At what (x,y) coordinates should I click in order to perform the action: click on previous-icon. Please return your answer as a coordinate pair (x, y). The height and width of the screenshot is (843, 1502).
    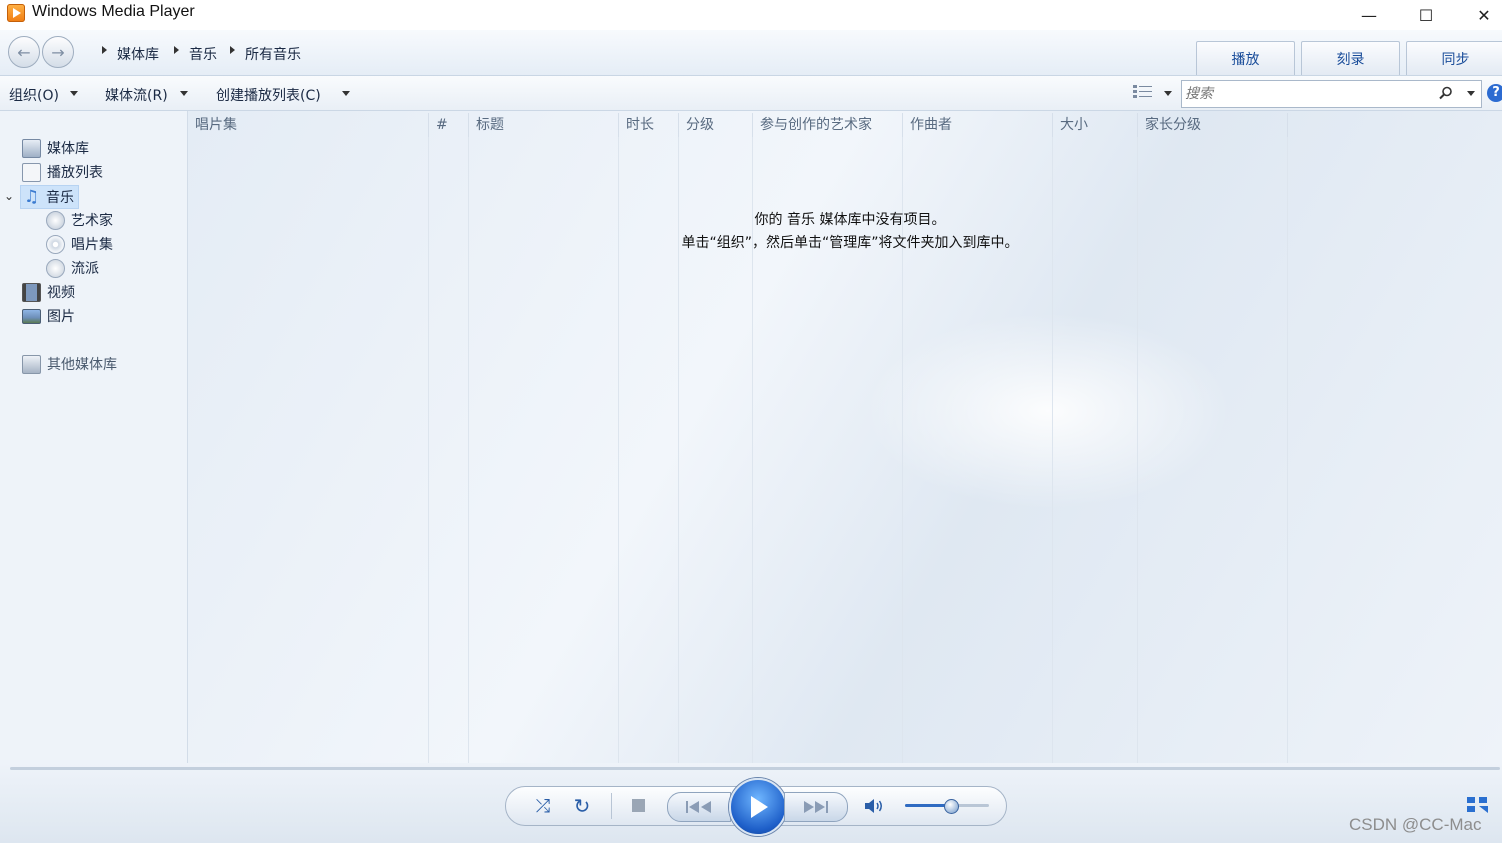
    Looking at the image, I should click on (698, 807).